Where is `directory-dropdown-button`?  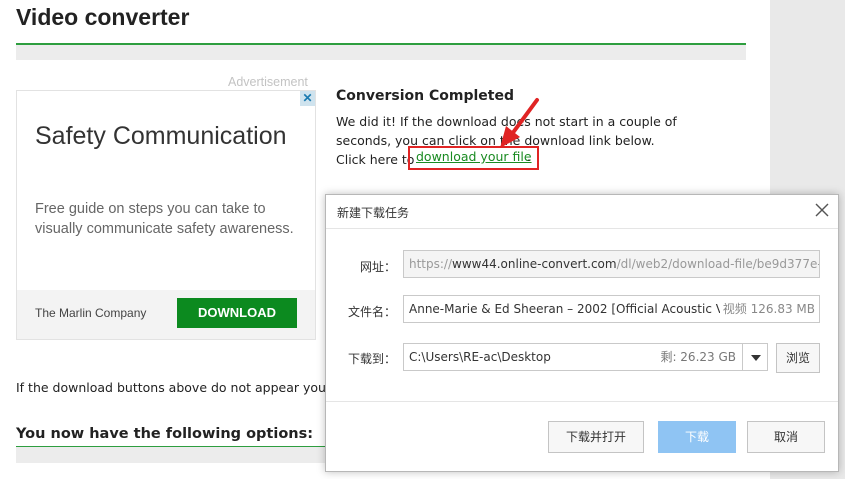 directory-dropdown-button is located at coordinates (755, 357).